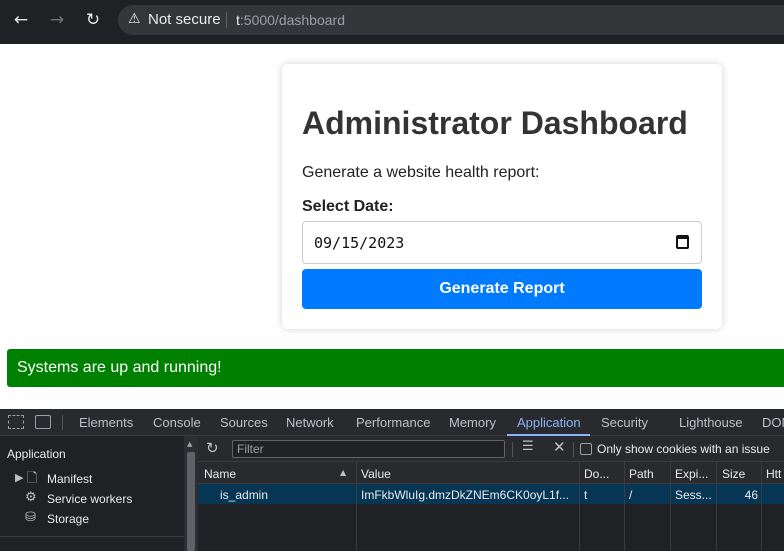 This screenshot has width=784, height=551. What do you see at coordinates (244, 422) in the screenshot?
I see `tab-sources: Sources` at bounding box center [244, 422].